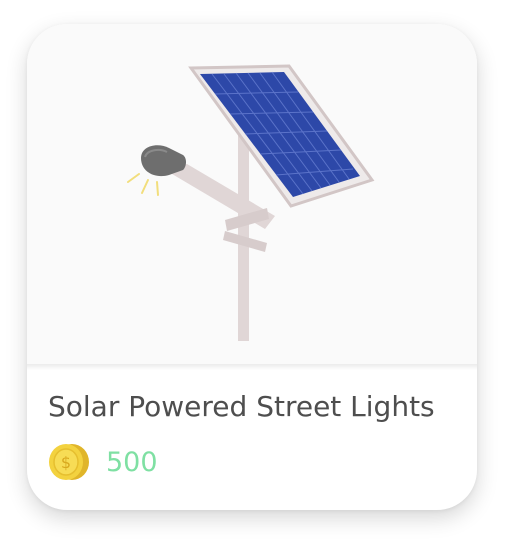  I want to click on product-price: 500, so click(132, 462).